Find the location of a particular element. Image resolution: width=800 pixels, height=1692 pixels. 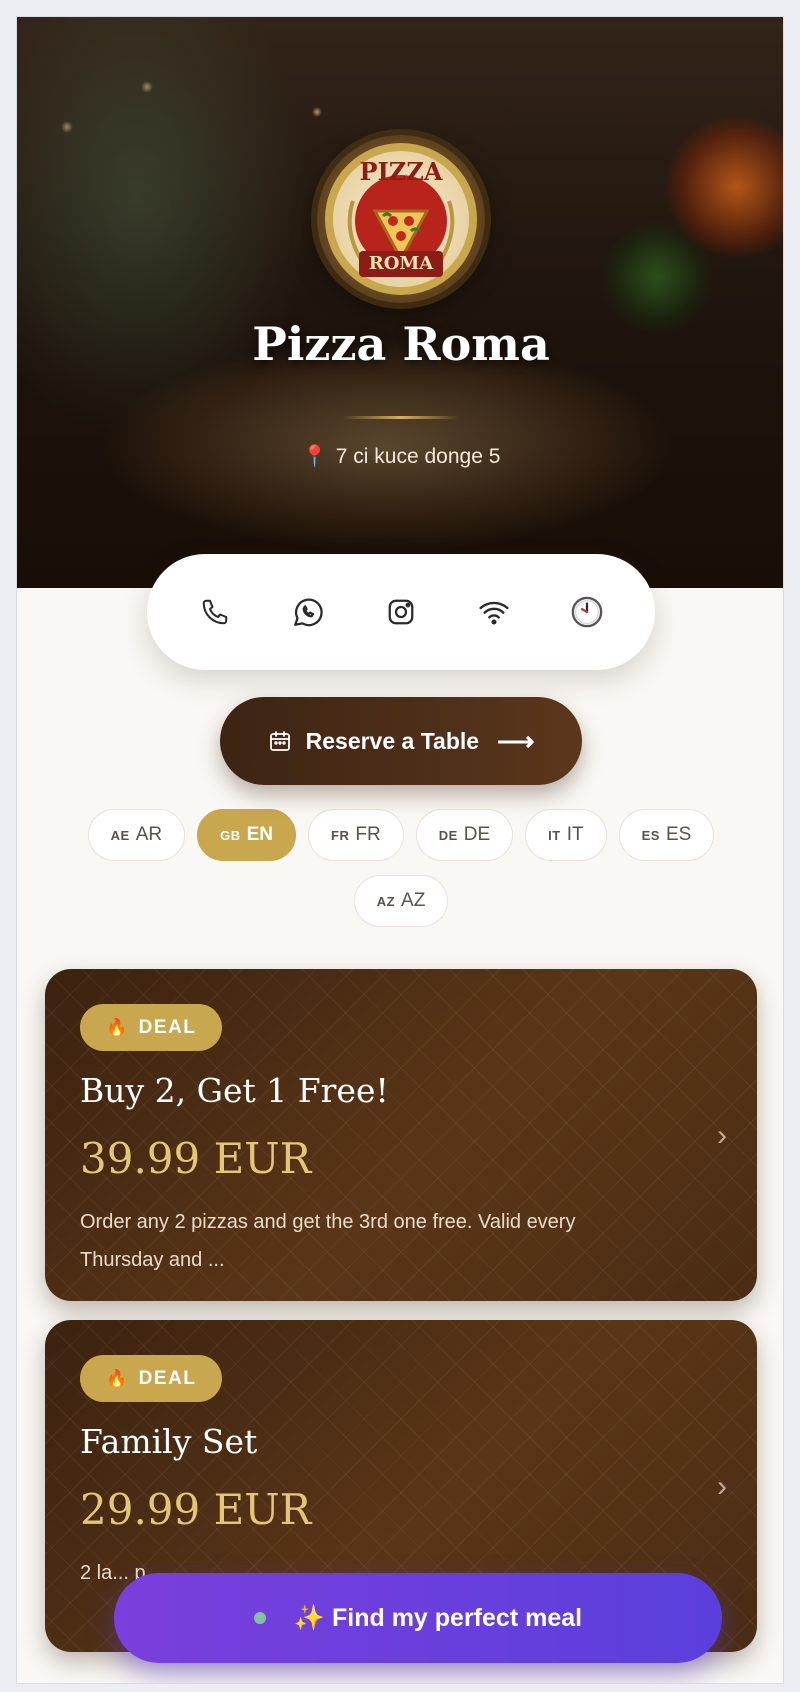

language-fr: FR FR is located at coordinates (356, 835).